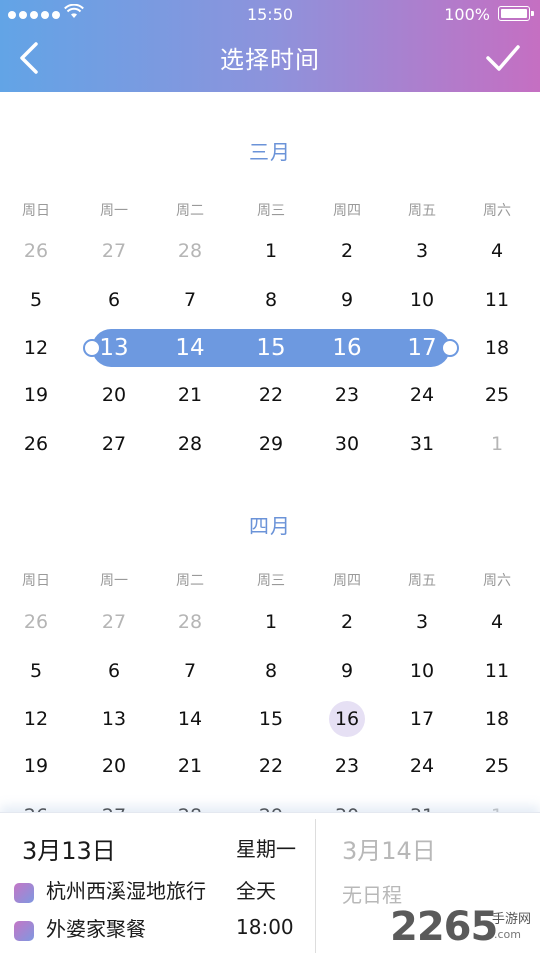  I want to click on calendar-day: 27, so click(114, 444).